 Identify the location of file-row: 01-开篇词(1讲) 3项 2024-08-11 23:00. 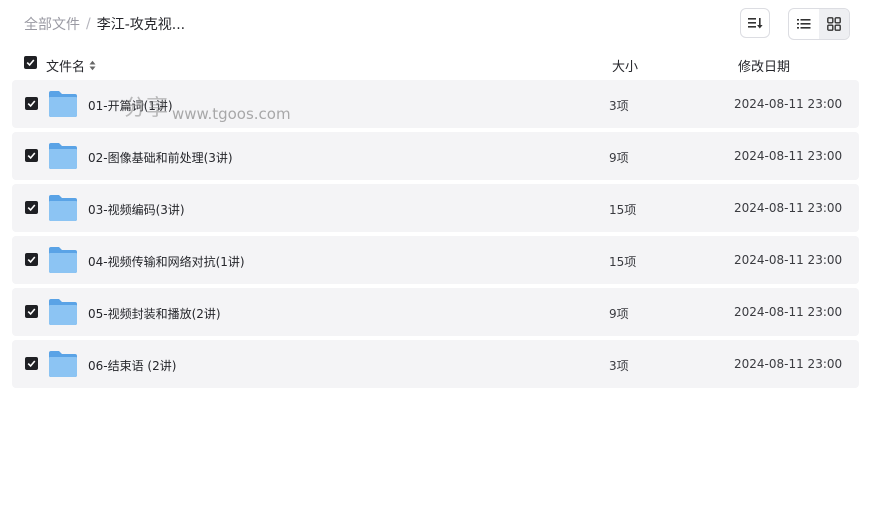
(435, 104).